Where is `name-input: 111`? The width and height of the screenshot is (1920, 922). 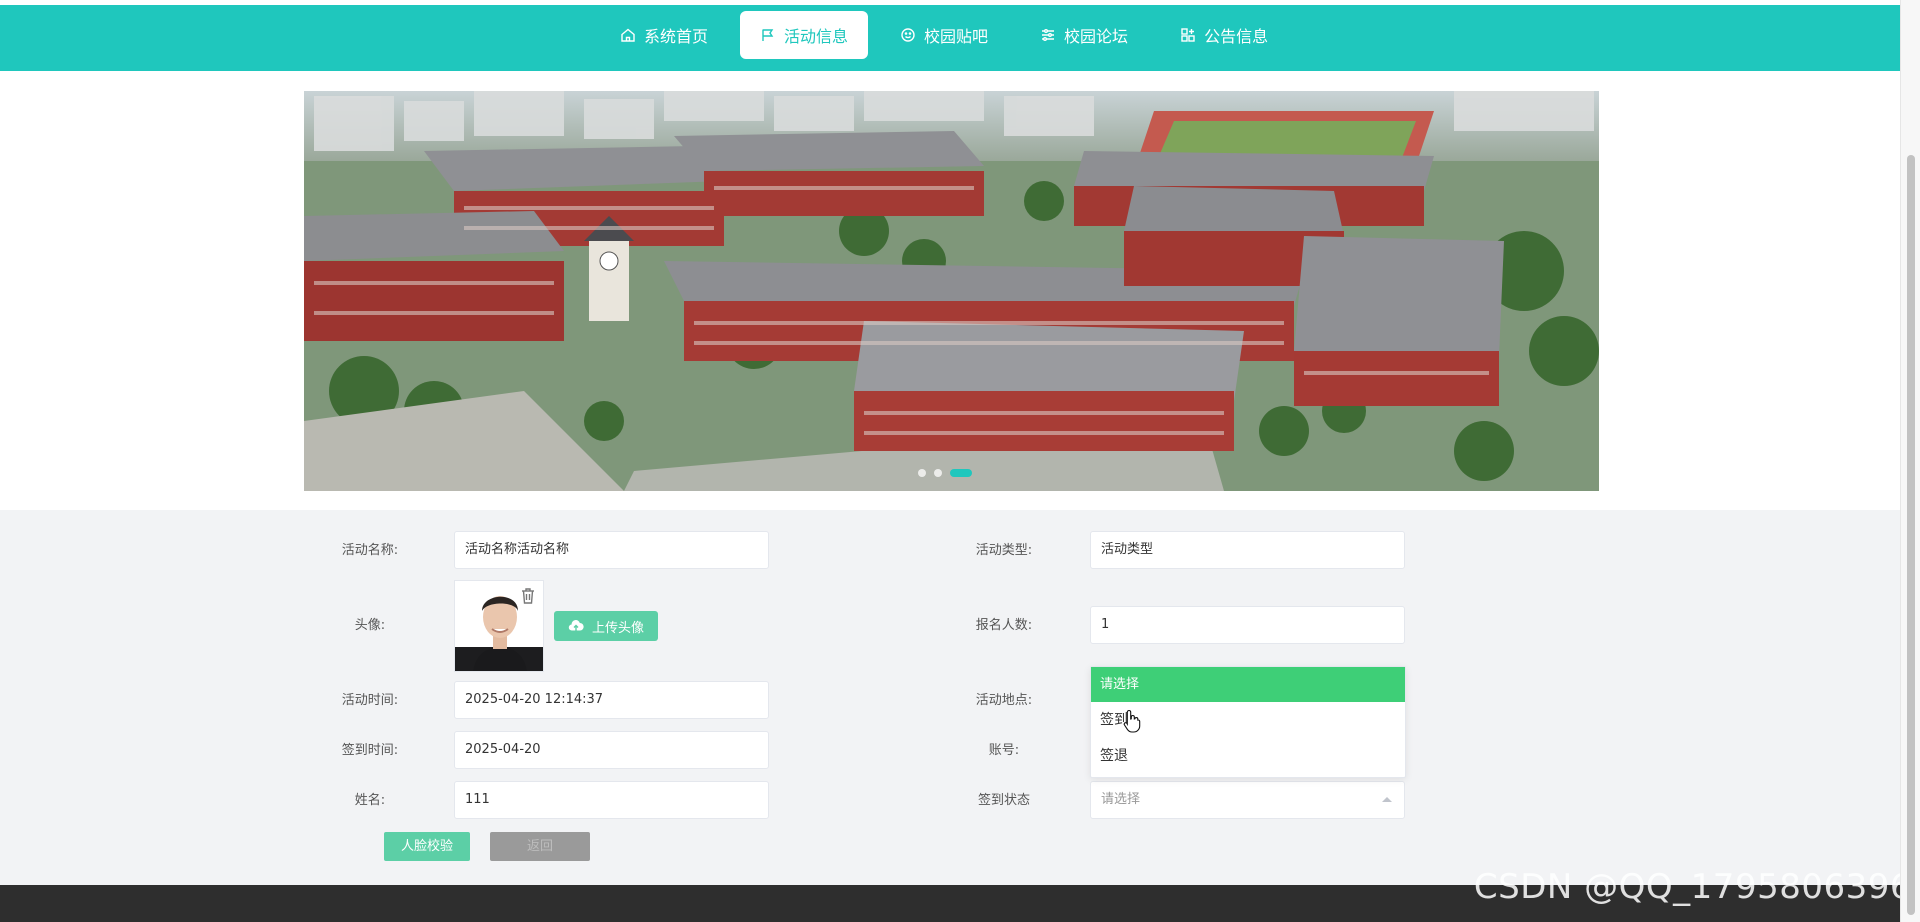 name-input: 111 is located at coordinates (611, 800).